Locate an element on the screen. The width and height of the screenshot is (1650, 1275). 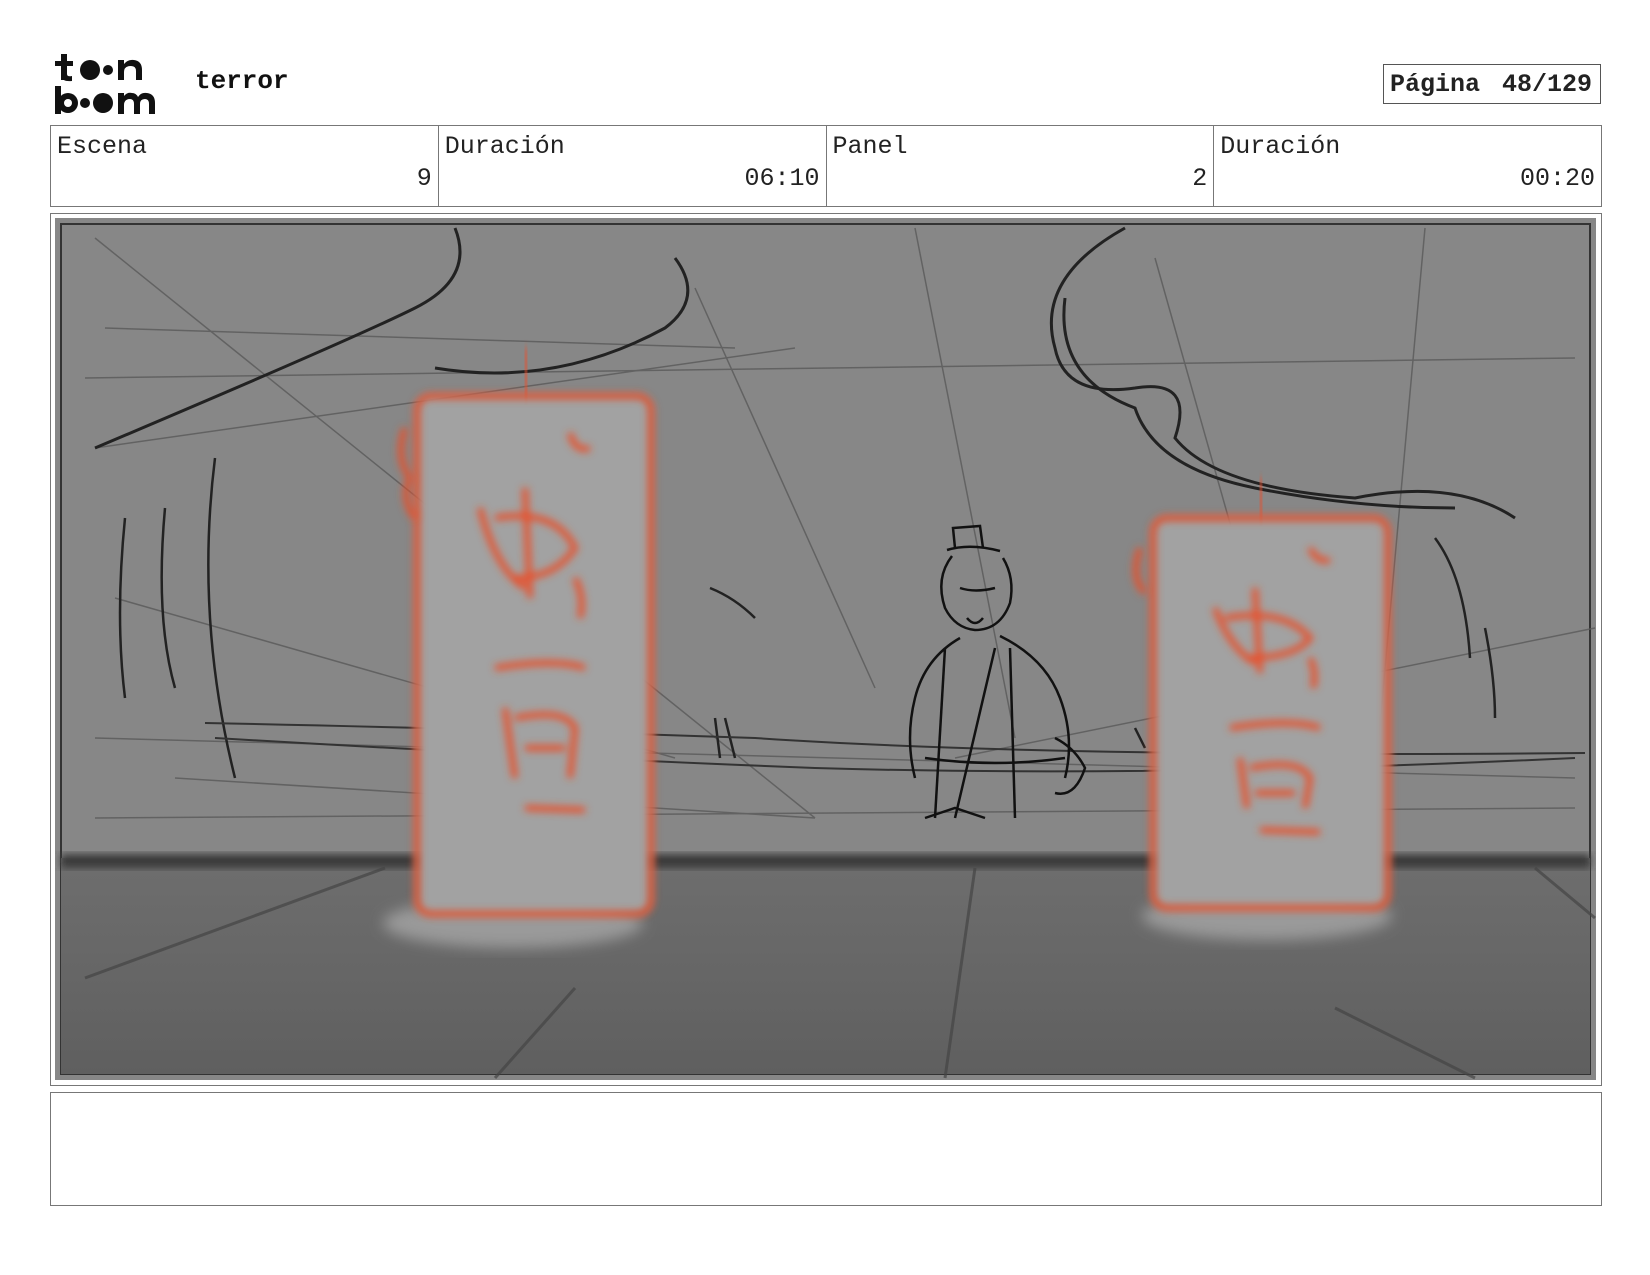
project-title: terror is located at coordinates (242, 81).